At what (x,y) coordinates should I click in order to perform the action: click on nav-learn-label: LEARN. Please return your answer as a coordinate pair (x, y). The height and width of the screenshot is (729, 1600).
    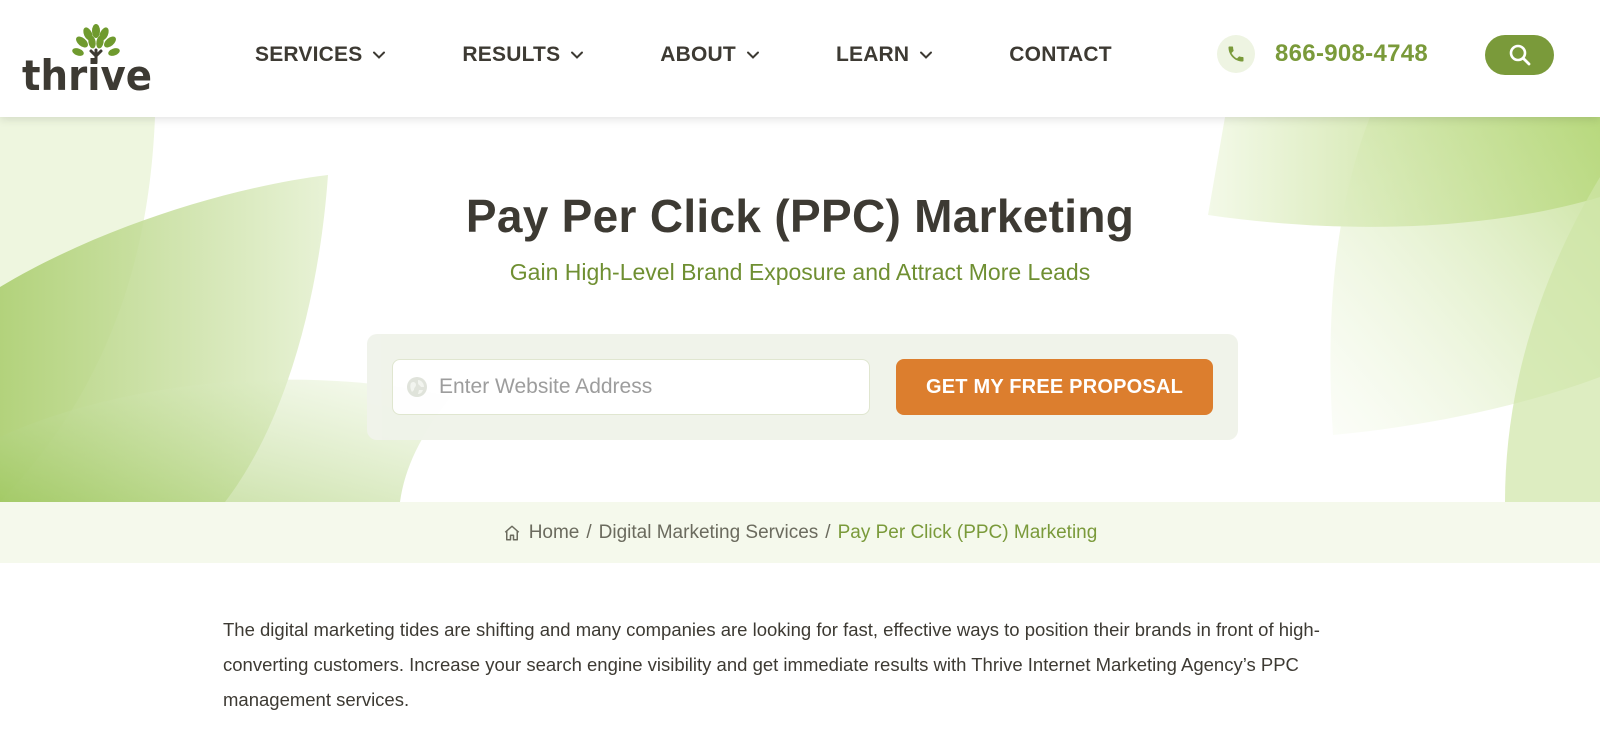
    Looking at the image, I should click on (872, 54).